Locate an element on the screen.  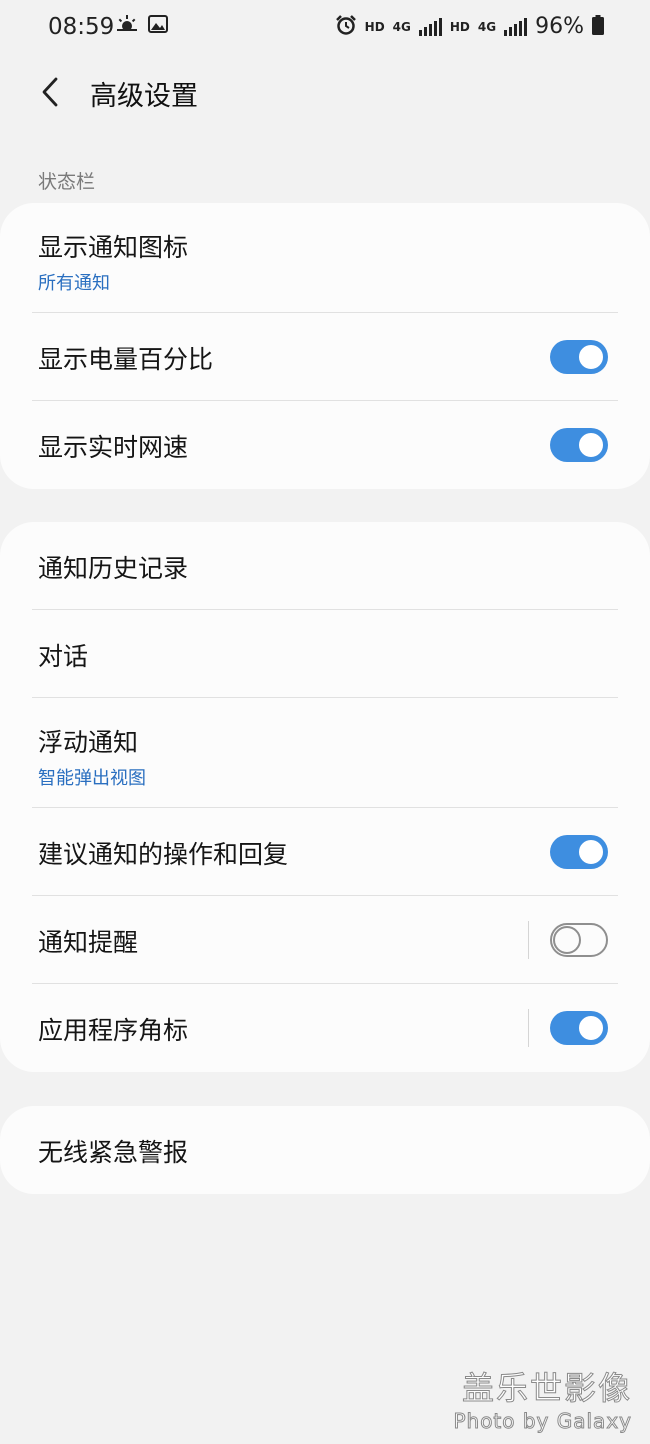
suggested-actions-toggle is located at coordinates (579, 852).